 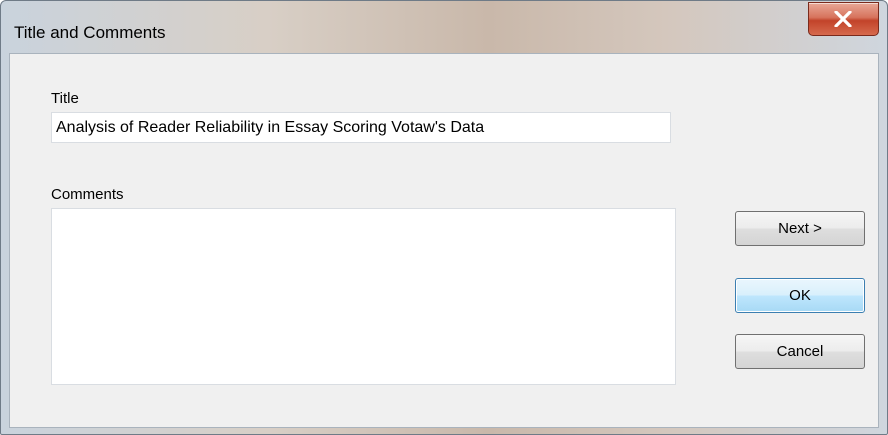 What do you see at coordinates (65, 98) in the screenshot?
I see `title-label: Title` at bounding box center [65, 98].